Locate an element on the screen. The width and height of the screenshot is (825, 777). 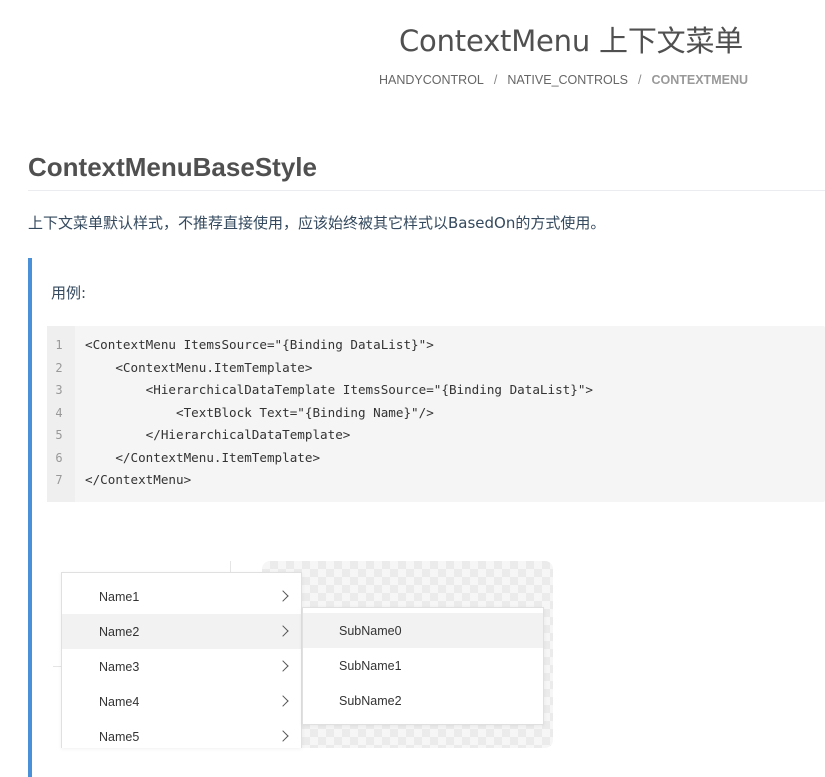
code-line: </ContextMenu> is located at coordinates (138, 479).